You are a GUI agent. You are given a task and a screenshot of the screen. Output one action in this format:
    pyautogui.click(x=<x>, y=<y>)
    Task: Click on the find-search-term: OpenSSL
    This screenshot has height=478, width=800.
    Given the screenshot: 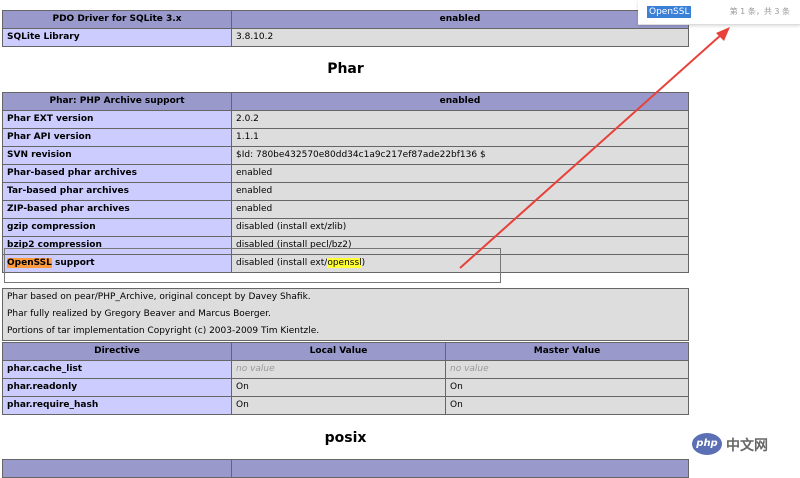 What is the action you would take?
    pyautogui.click(x=669, y=12)
    